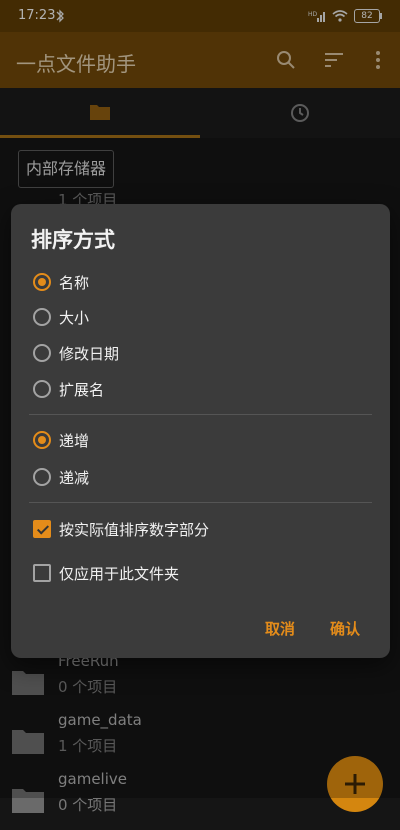  What do you see at coordinates (198, 440) in the screenshot?
I see `order-option-ascending: 递增` at bounding box center [198, 440].